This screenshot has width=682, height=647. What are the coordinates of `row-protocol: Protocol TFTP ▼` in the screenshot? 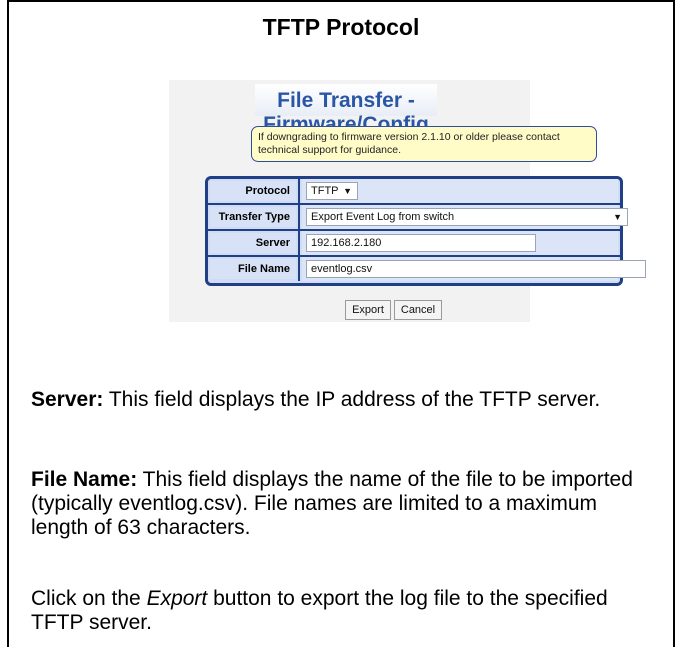 It's located at (414, 191).